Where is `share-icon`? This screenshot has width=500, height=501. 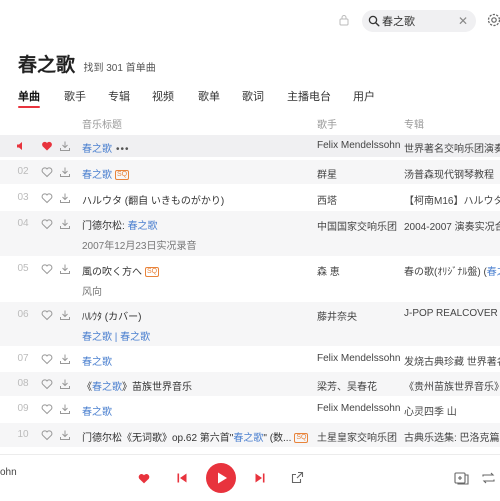 share-icon is located at coordinates (297, 477).